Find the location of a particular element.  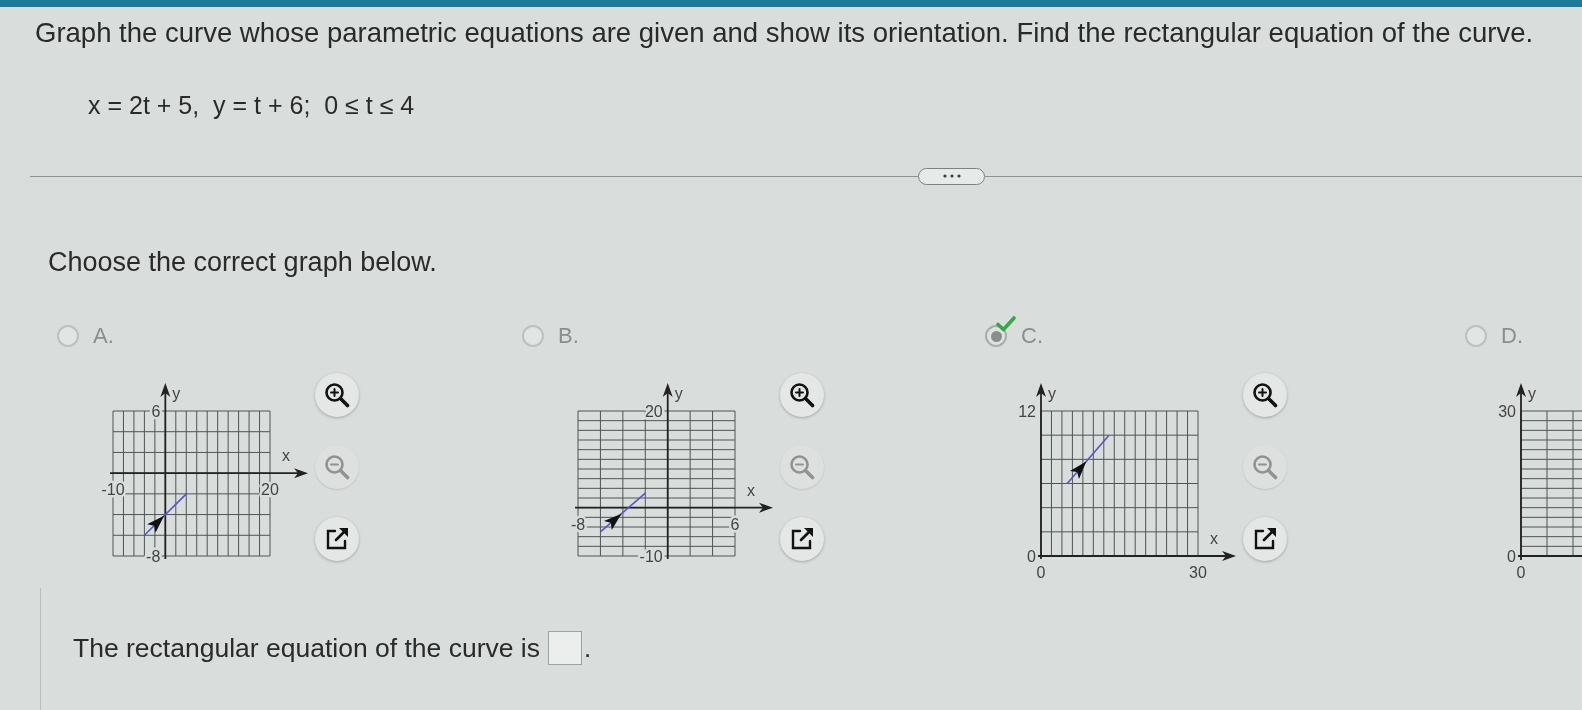

axis-tick-label: -10 is located at coordinates (651, 556).